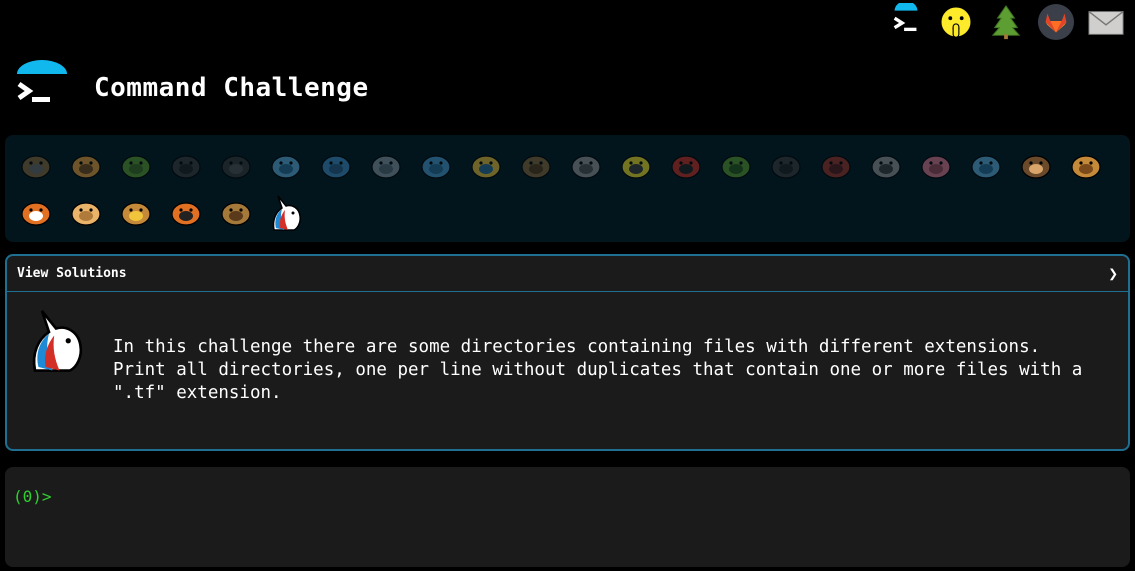 The height and width of the screenshot is (571, 1135). I want to click on challenge-worm, so click(936, 164).